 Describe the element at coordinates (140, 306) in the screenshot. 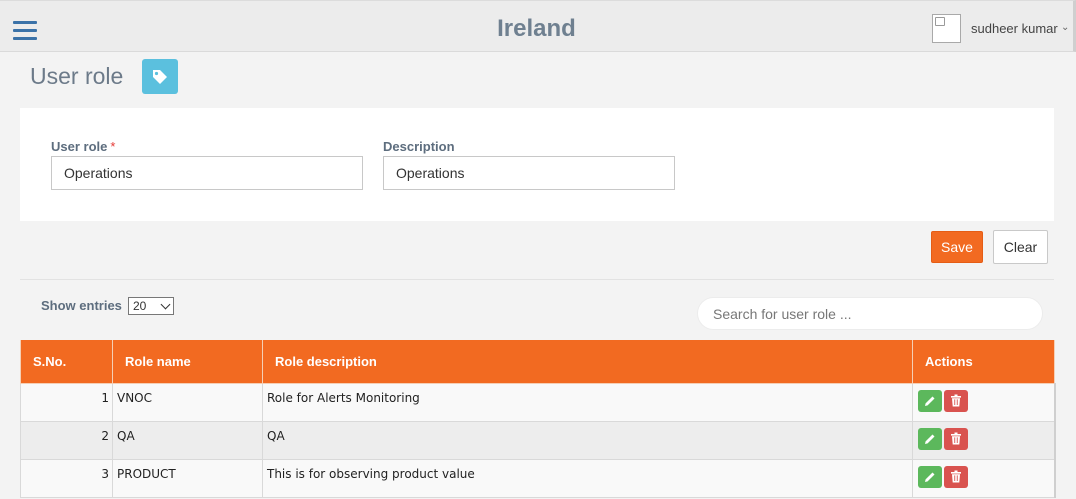

I see `entries-value: 20` at that location.